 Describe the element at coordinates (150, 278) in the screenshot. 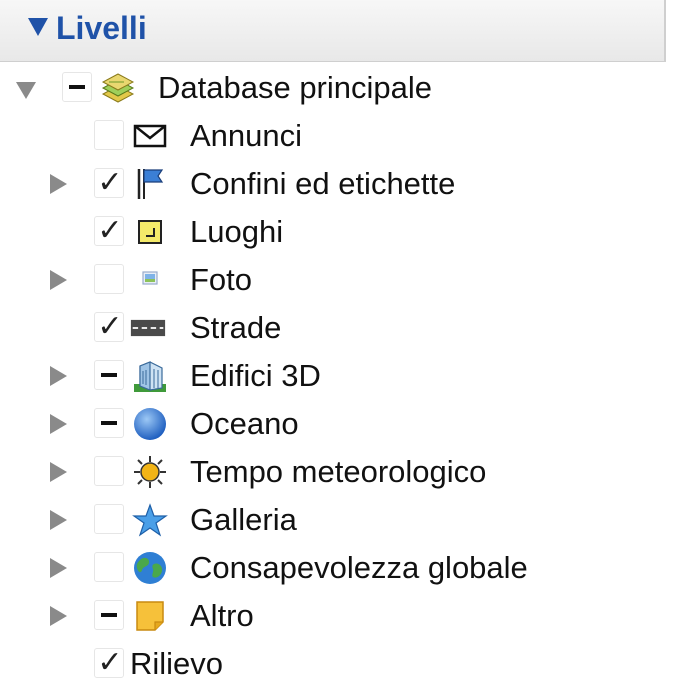

I see `photo-icon` at that location.